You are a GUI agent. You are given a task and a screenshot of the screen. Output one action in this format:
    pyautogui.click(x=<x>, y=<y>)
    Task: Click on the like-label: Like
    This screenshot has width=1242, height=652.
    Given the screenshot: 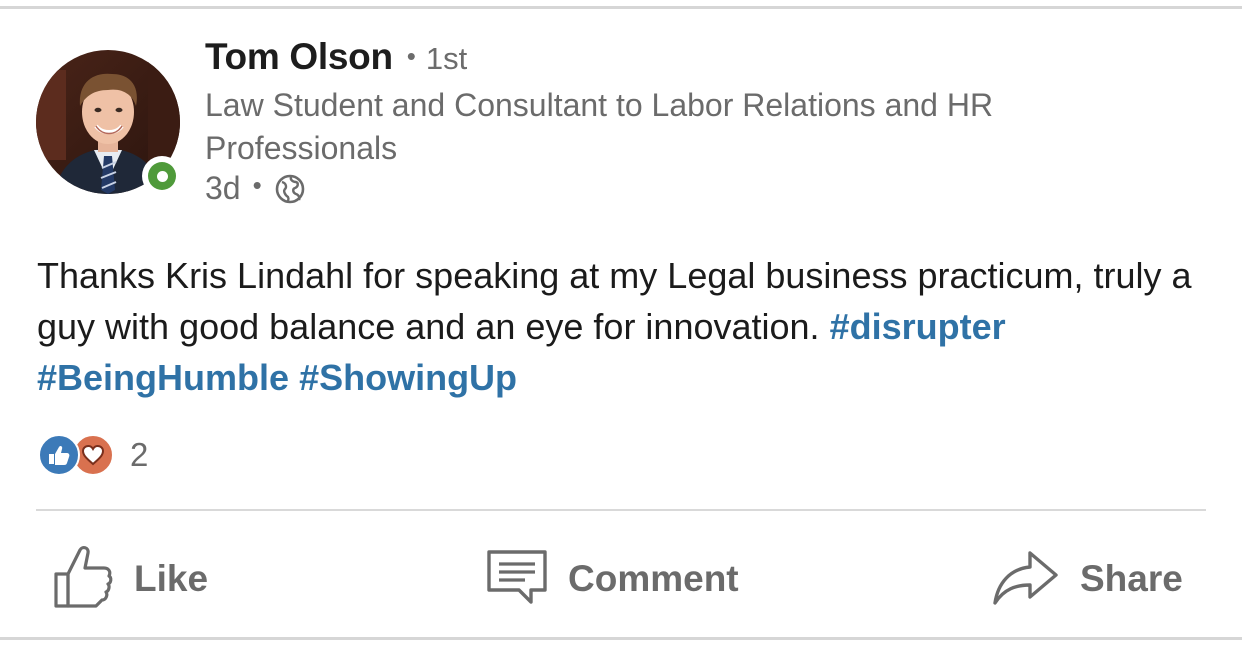 What is the action you would take?
    pyautogui.click(x=171, y=578)
    